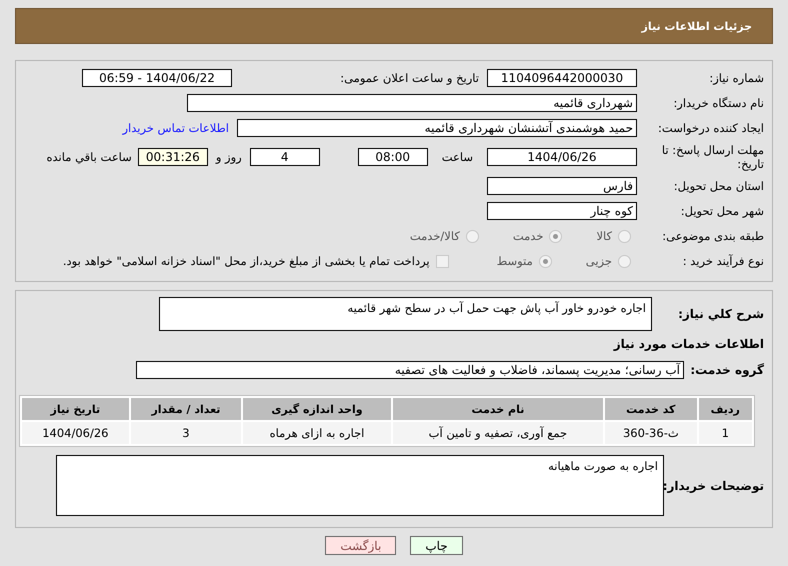  What do you see at coordinates (409, 78) in the screenshot?
I see `field-label: تاریخ و ساعت اعلان عمومی:` at bounding box center [409, 78].